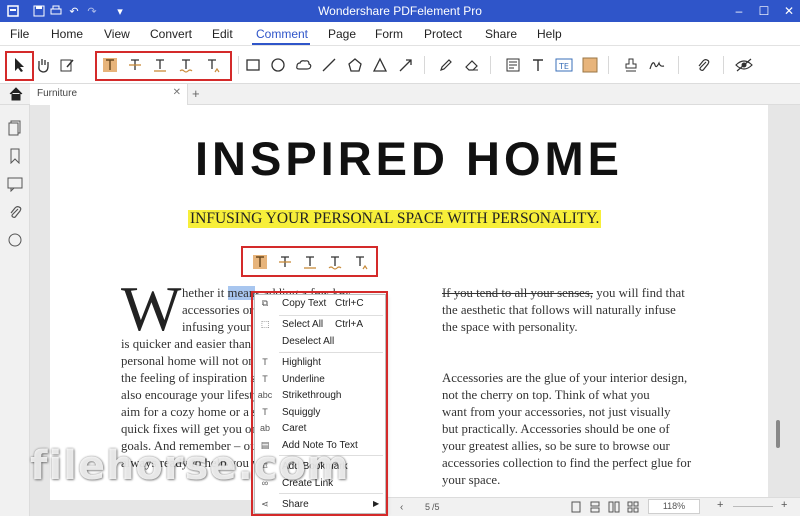 This screenshot has width=800, height=516. I want to click on tab-bar: Furniture ✕ +, so click(400, 94).